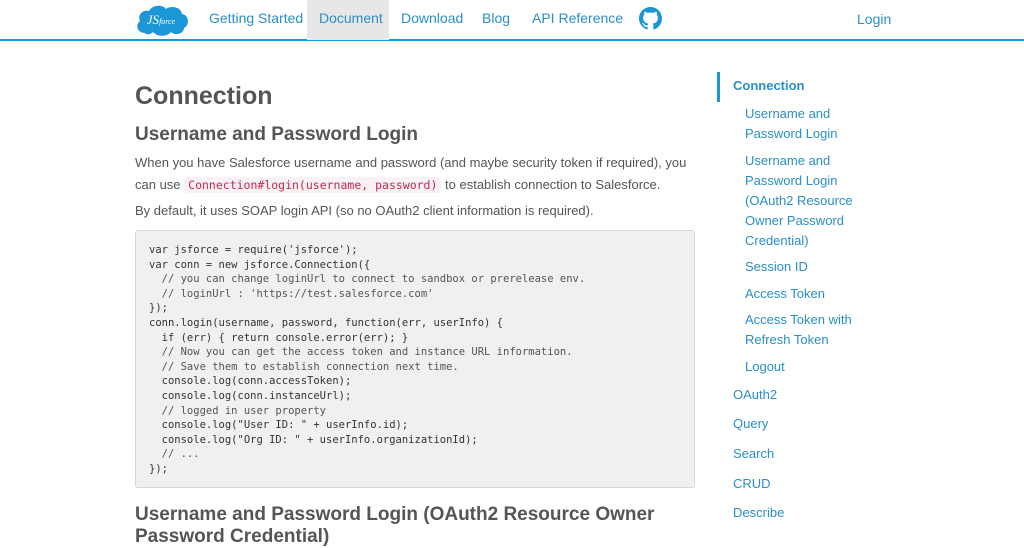 Image resolution: width=1024 pixels, height=548 pixels. What do you see at coordinates (238, 410) in the screenshot?
I see `code-line: // logged in user property` at bounding box center [238, 410].